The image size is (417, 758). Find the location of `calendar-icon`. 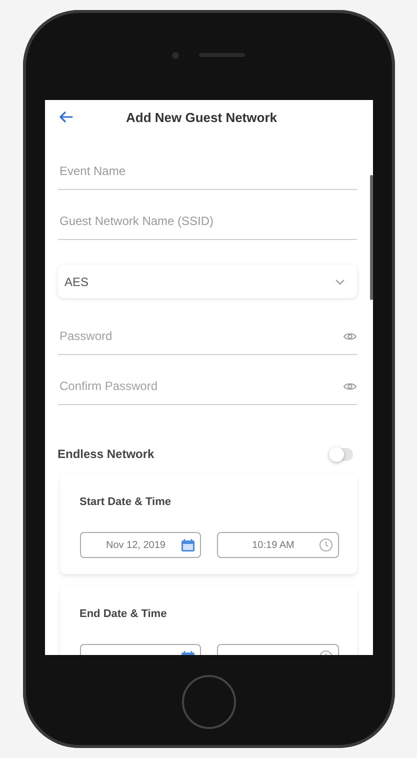

calendar-icon is located at coordinates (188, 545).